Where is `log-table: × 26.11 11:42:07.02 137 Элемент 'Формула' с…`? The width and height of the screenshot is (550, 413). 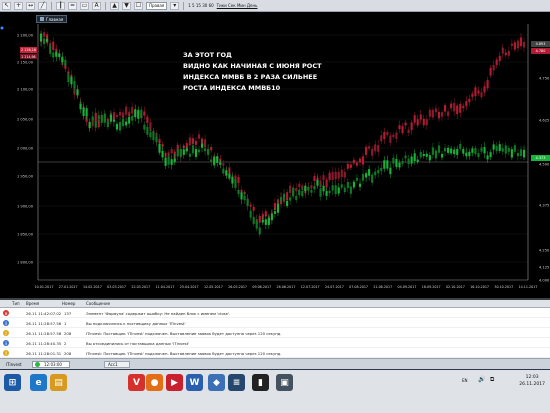 log-table: × 26.11 11:42:07.02 137 Элемент 'Формула' с… is located at coordinates (275, 333).